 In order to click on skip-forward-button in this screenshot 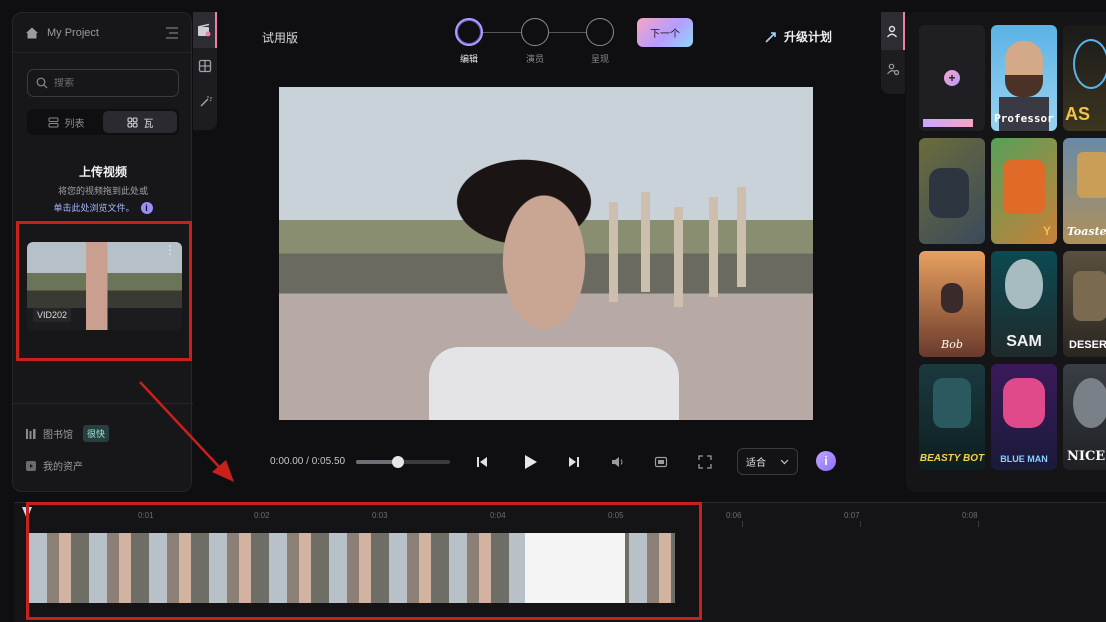, I will do `click(574, 462)`.